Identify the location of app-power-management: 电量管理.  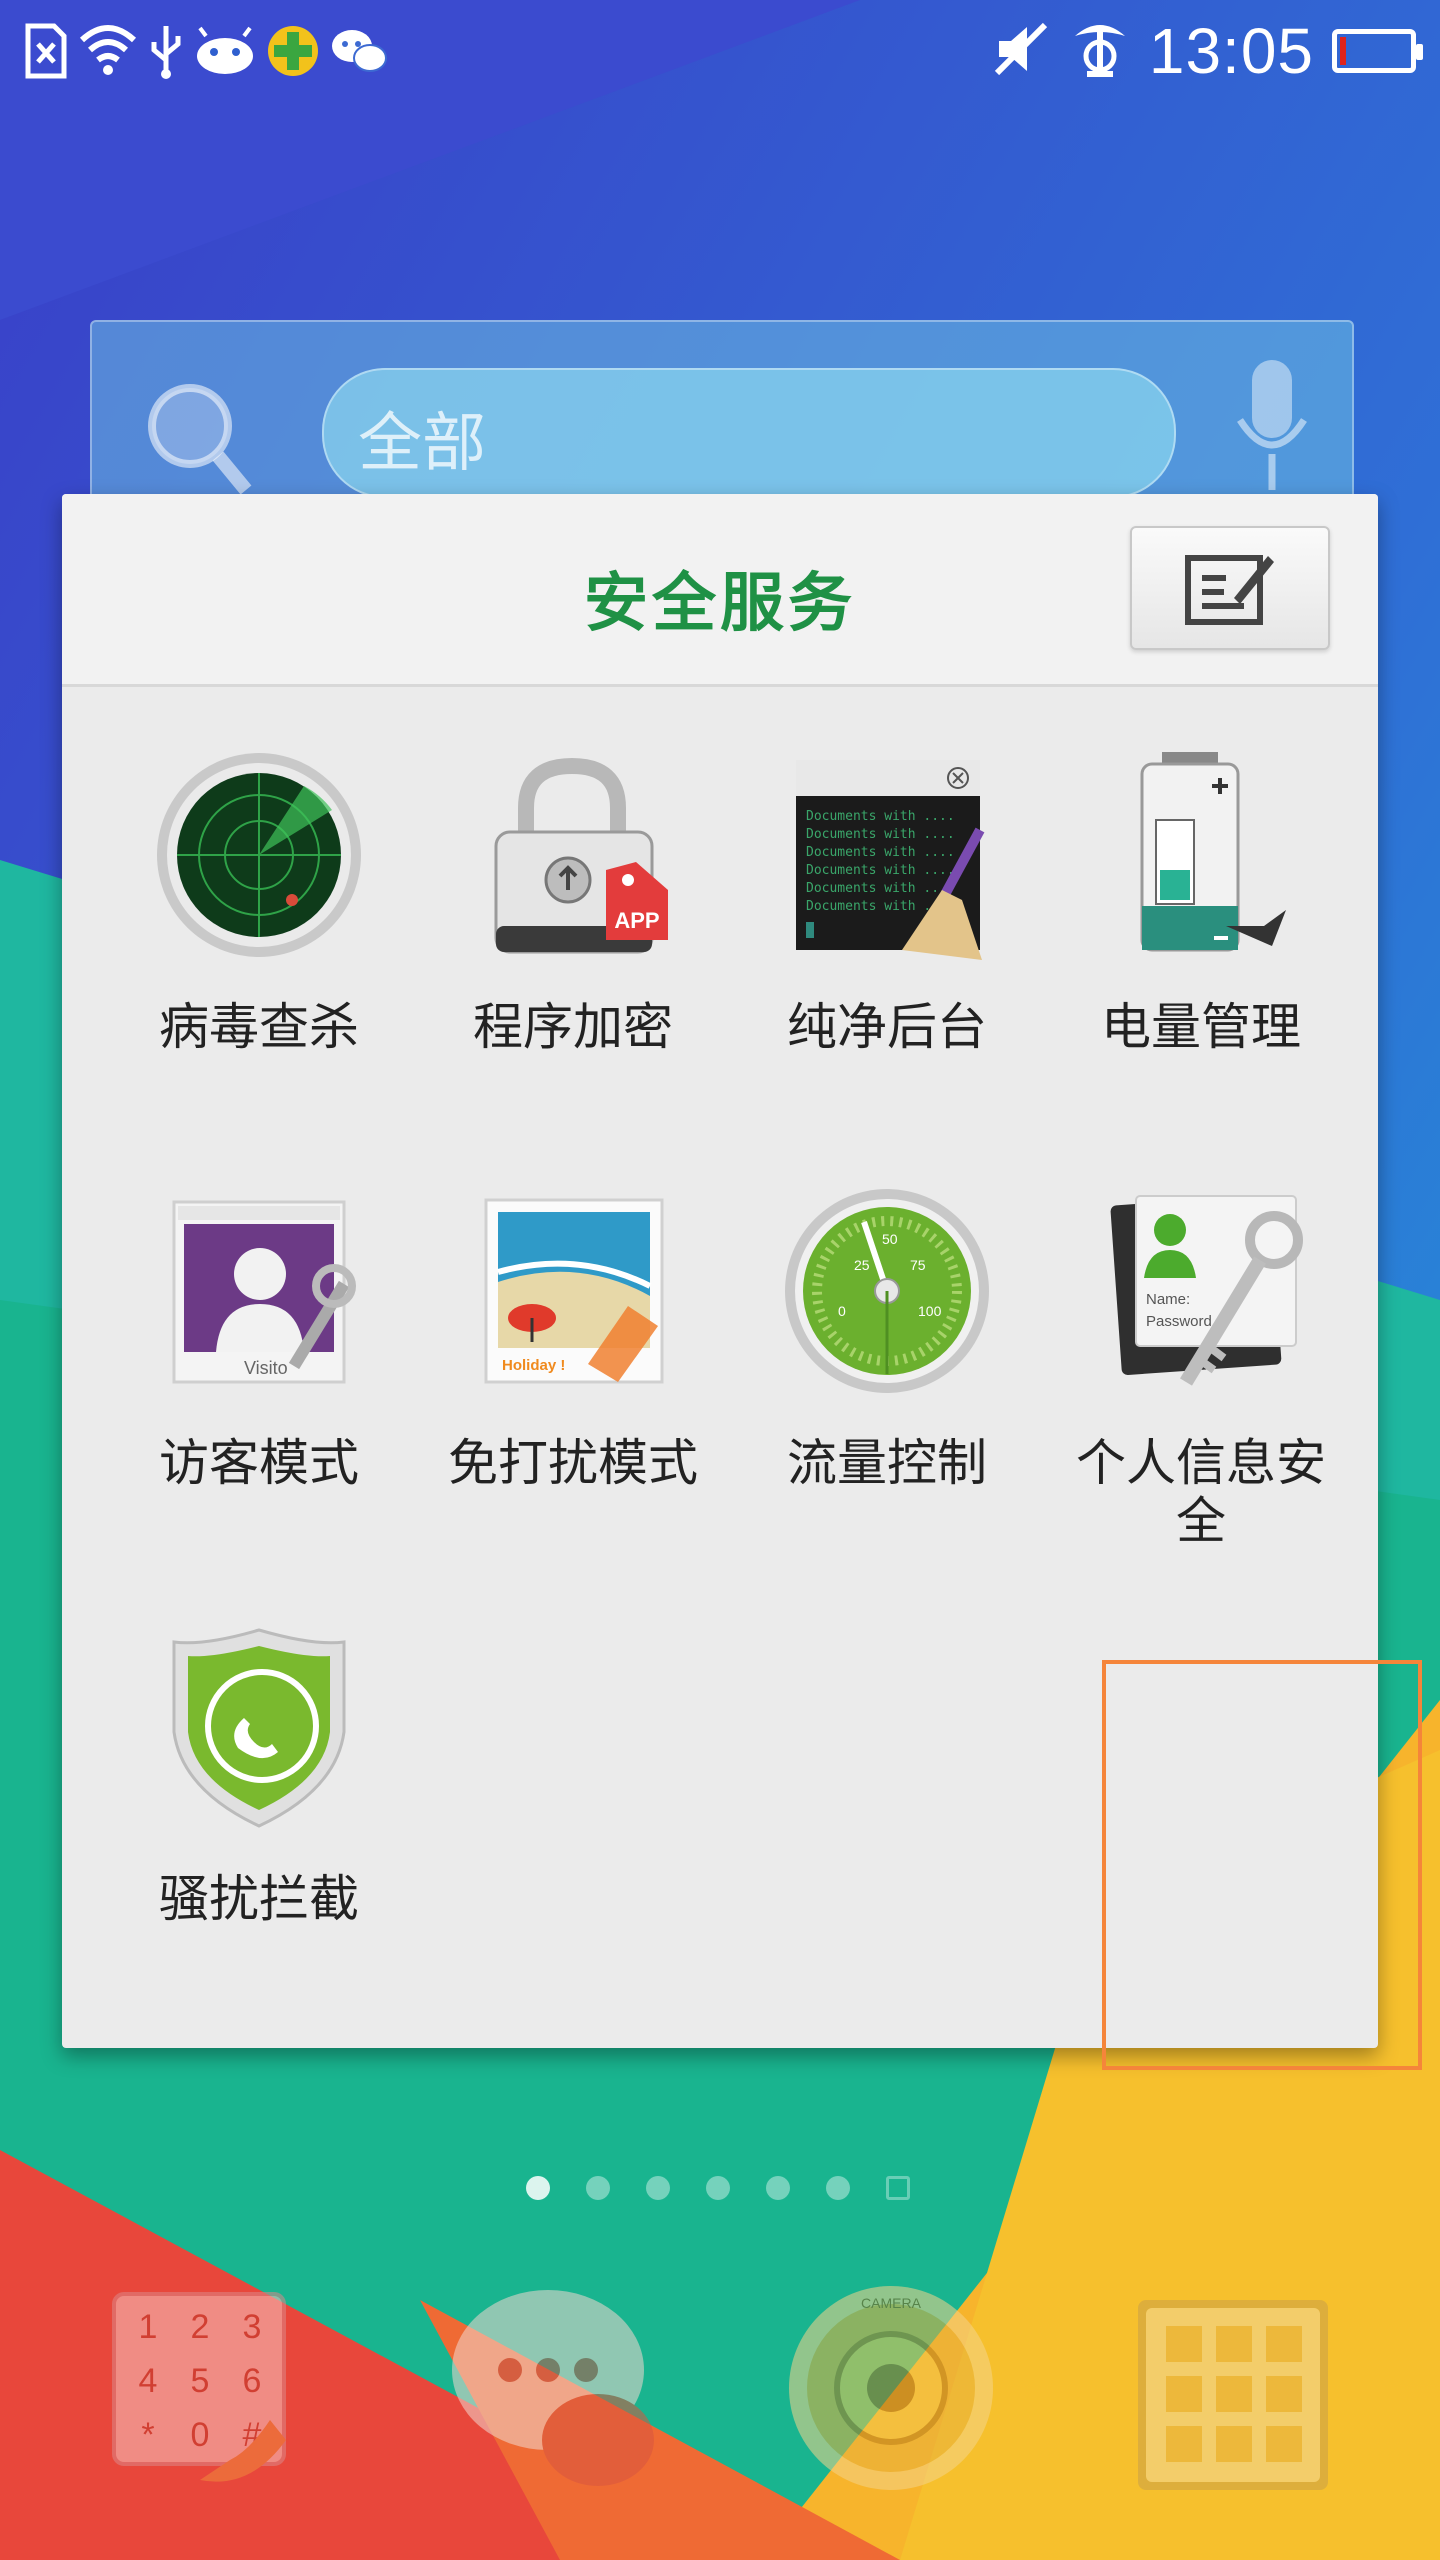
(1201, 915).